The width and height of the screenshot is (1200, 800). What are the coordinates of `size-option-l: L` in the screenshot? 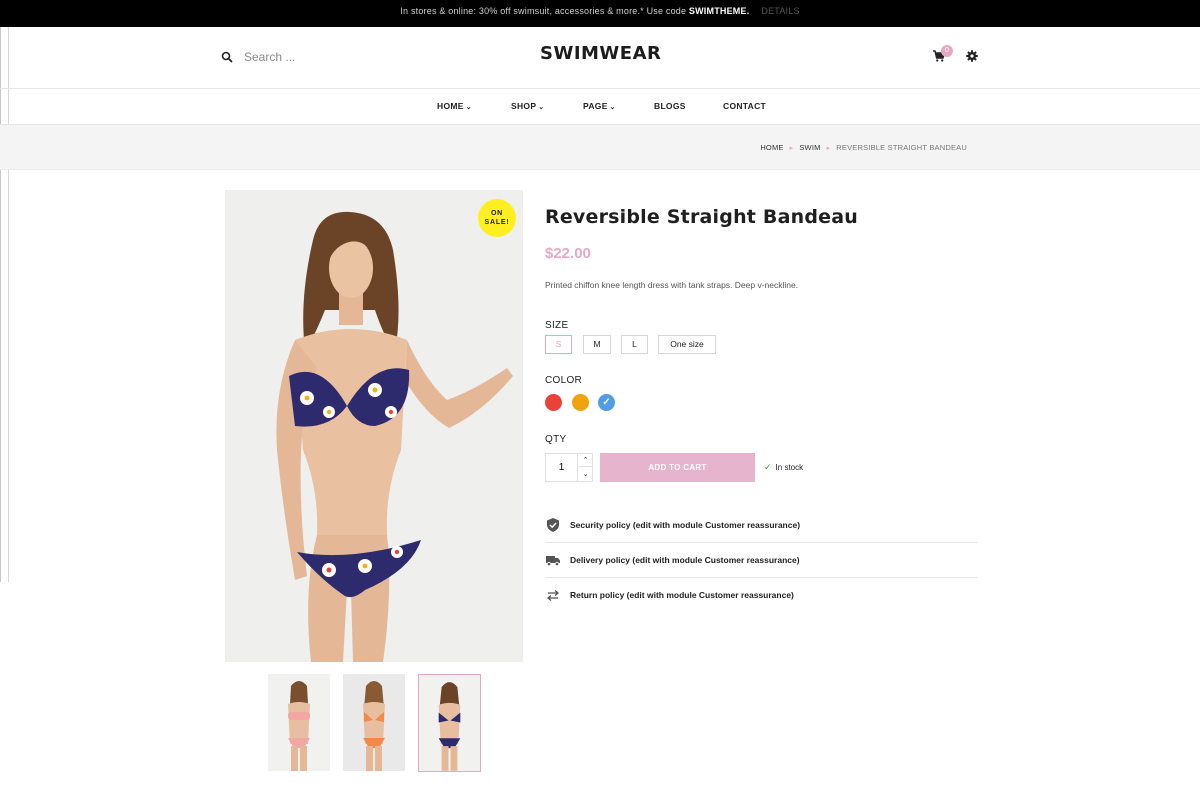 It's located at (634, 344).